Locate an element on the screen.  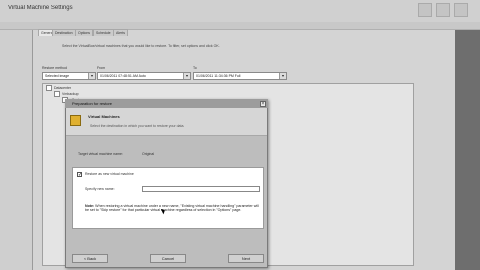
window-title: Virtual Machine Settings is located at coordinates (40, 8).